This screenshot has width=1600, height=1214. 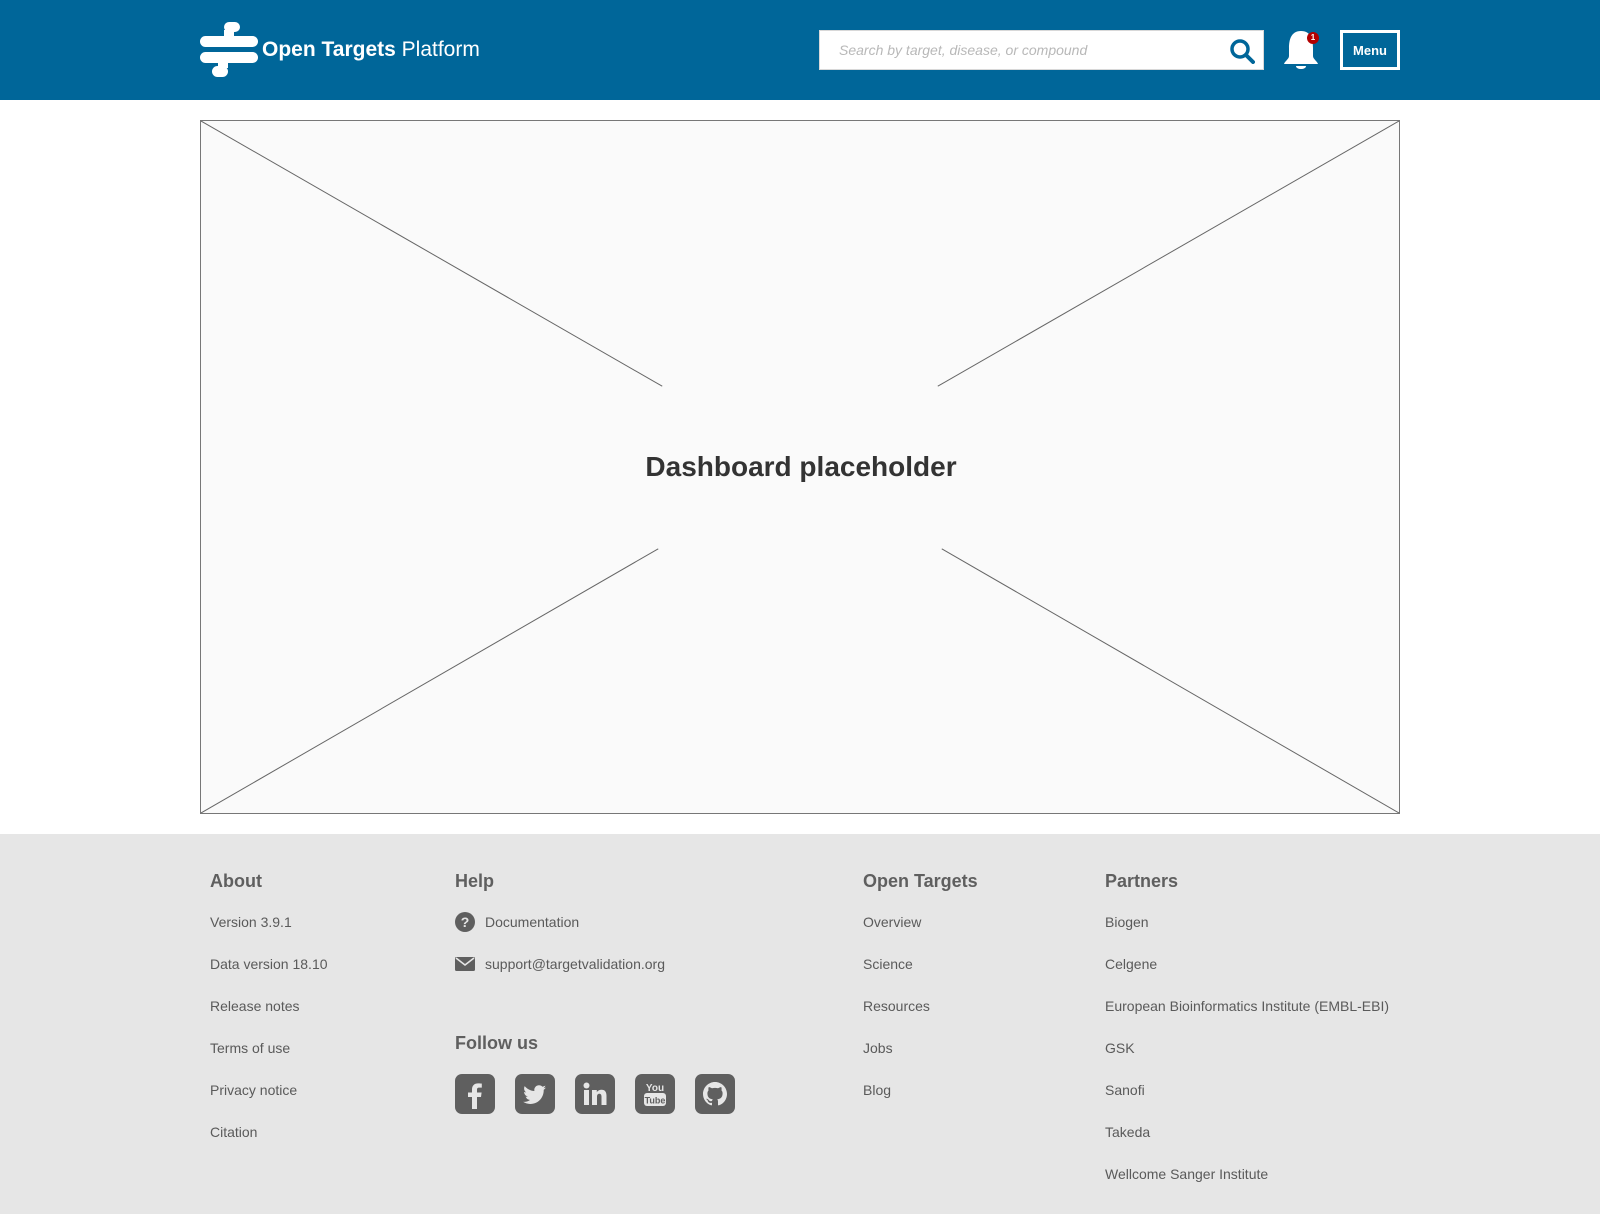 What do you see at coordinates (465, 964) in the screenshot?
I see `envelope-icon` at bounding box center [465, 964].